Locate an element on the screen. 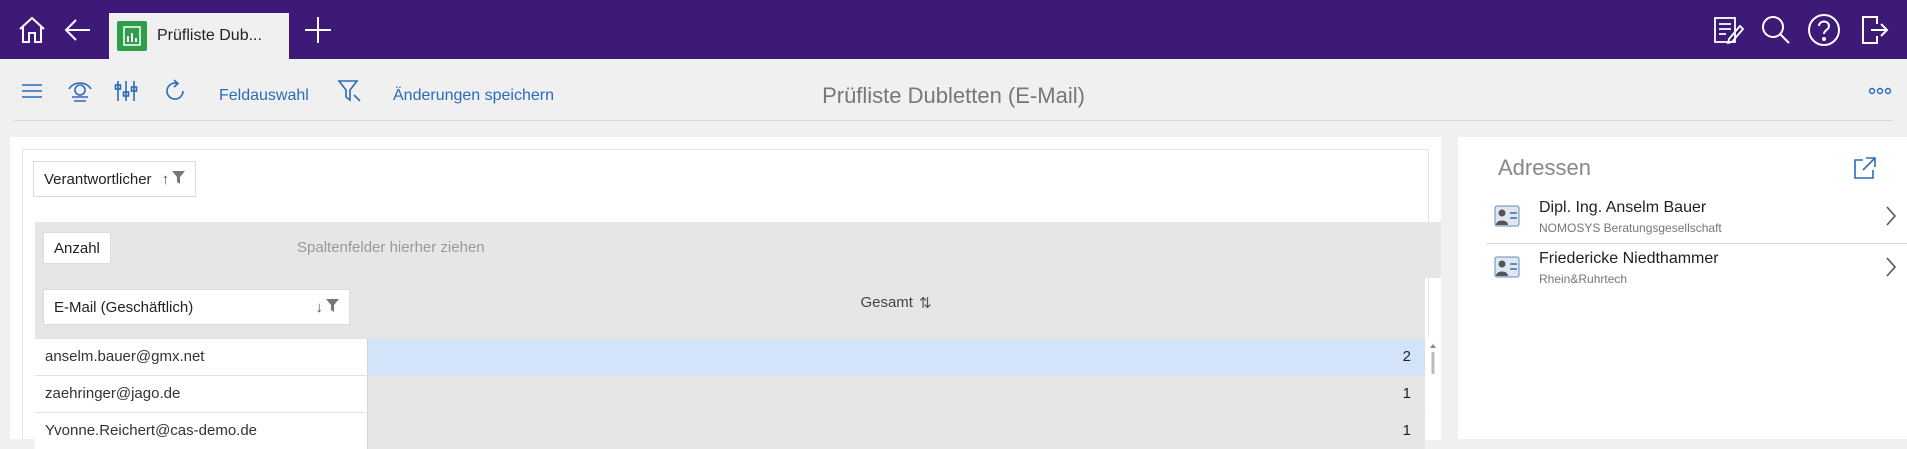  addresses-title: Adressen is located at coordinates (1544, 167).